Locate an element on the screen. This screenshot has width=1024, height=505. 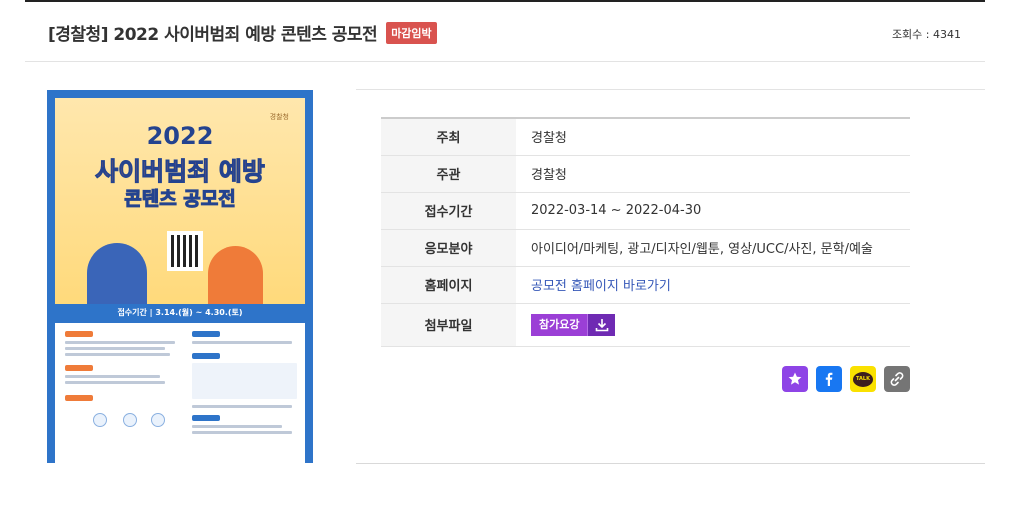
info-row-homepage: 홈페이지 공모전 홈페이지 바로가기 is located at coordinates (645, 284).